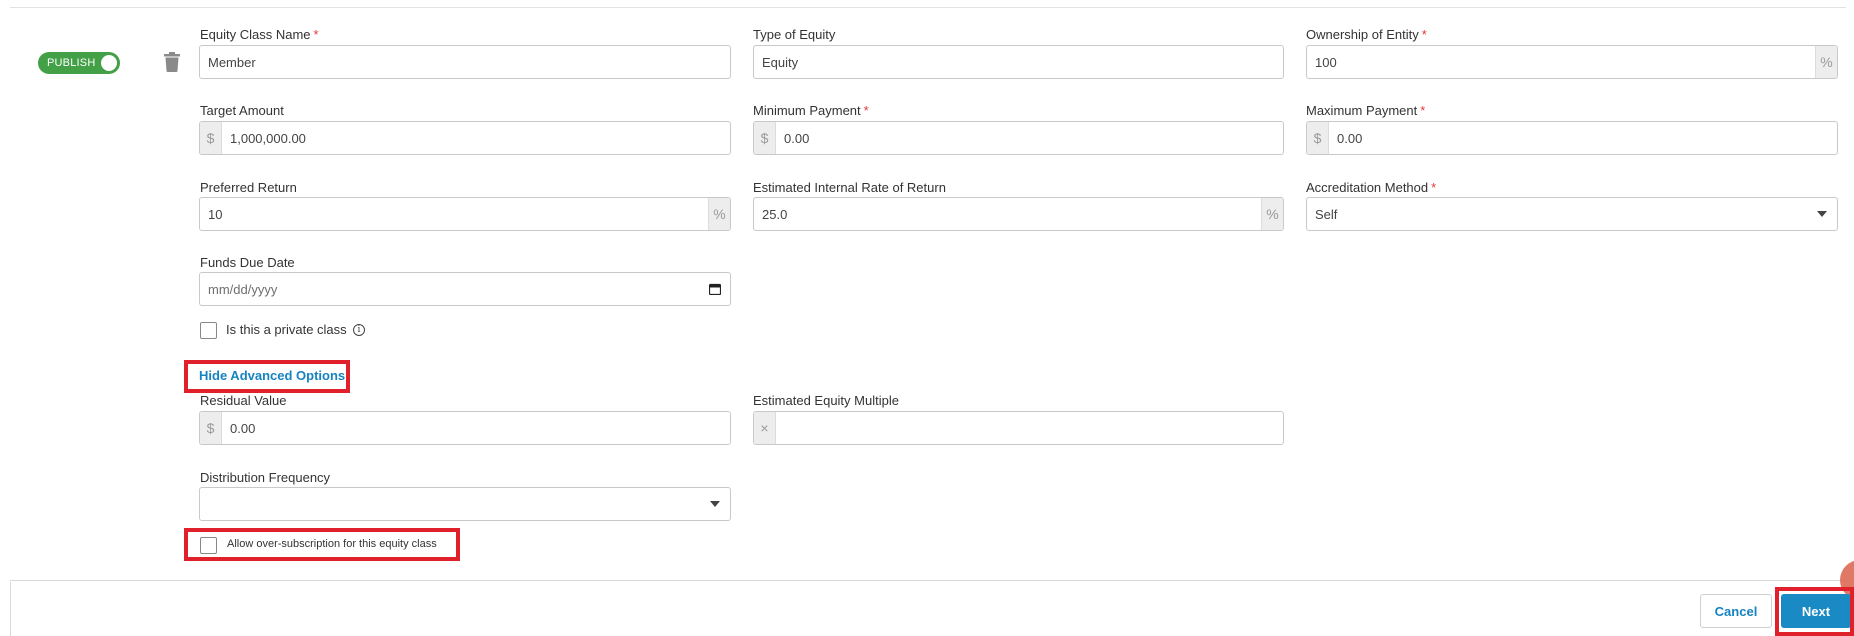  Describe the element at coordinates (1366, 110) in the screenshot. I see `maximum-payment-label: Maximum Payment *` at that location.